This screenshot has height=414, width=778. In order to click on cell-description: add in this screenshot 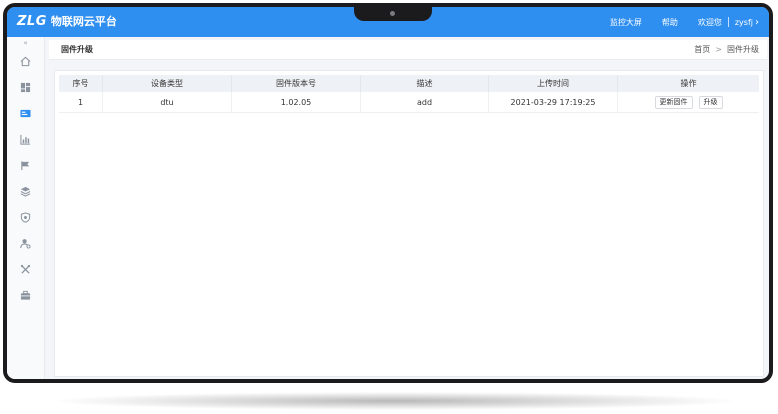, I will do `click(425, 102)`.